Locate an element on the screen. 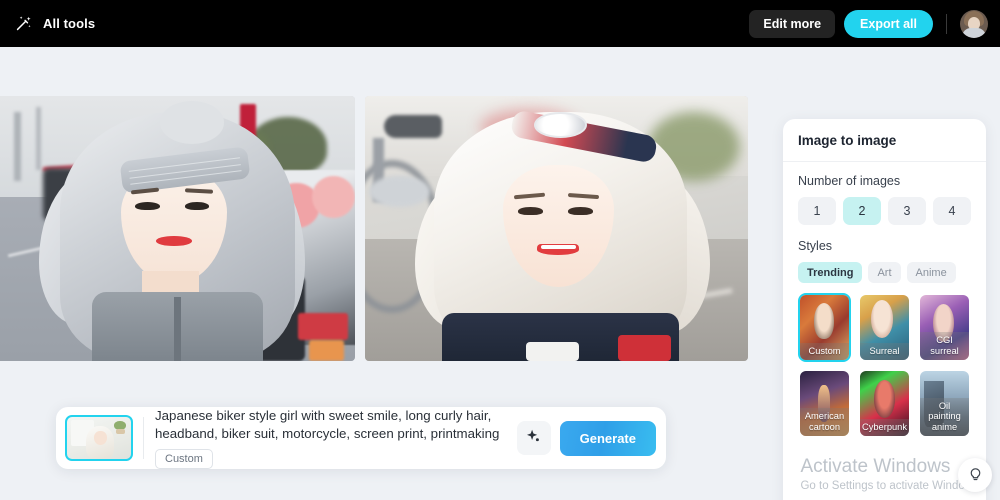  style-card-label: Custom is located at coordinates (824, 351).